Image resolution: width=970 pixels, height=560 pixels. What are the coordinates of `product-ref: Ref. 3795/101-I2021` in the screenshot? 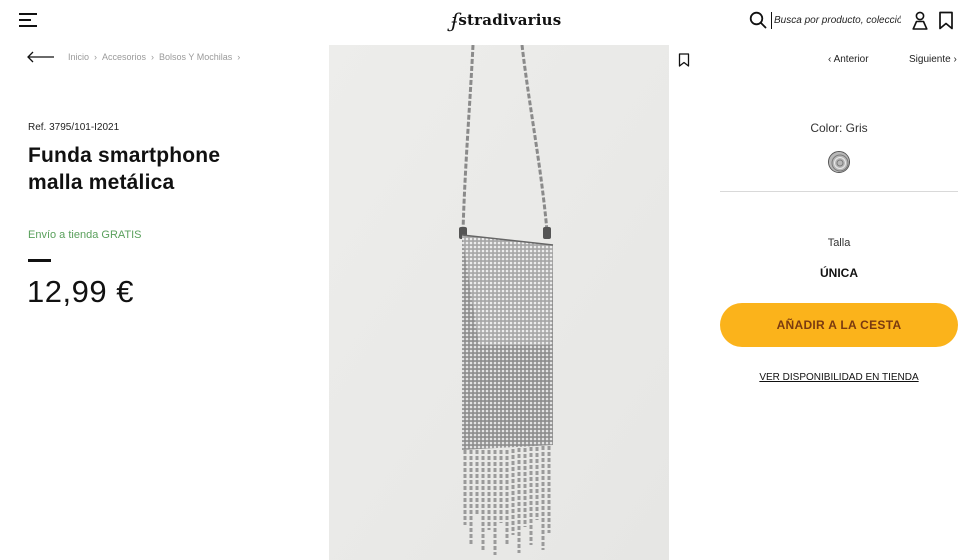 It's located at (74, 127).